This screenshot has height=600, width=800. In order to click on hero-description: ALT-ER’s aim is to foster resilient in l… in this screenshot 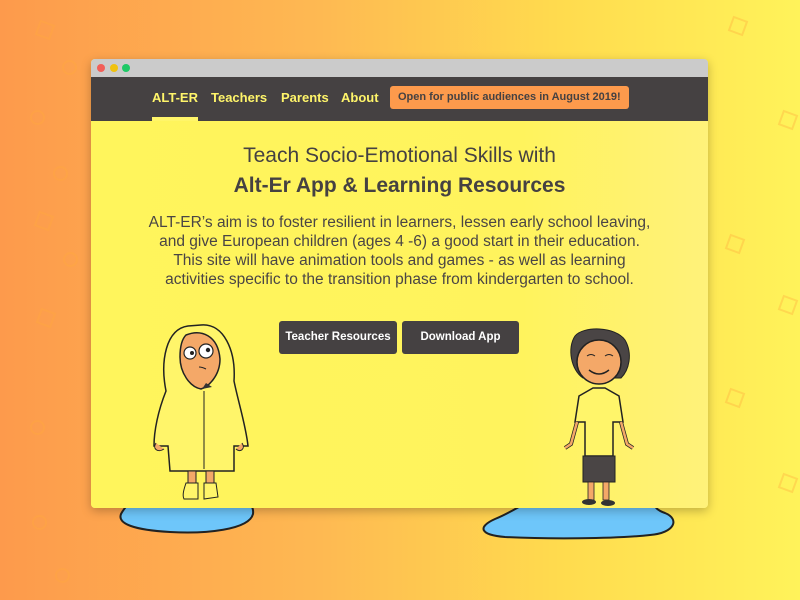, I will do `click(399, 251)`.